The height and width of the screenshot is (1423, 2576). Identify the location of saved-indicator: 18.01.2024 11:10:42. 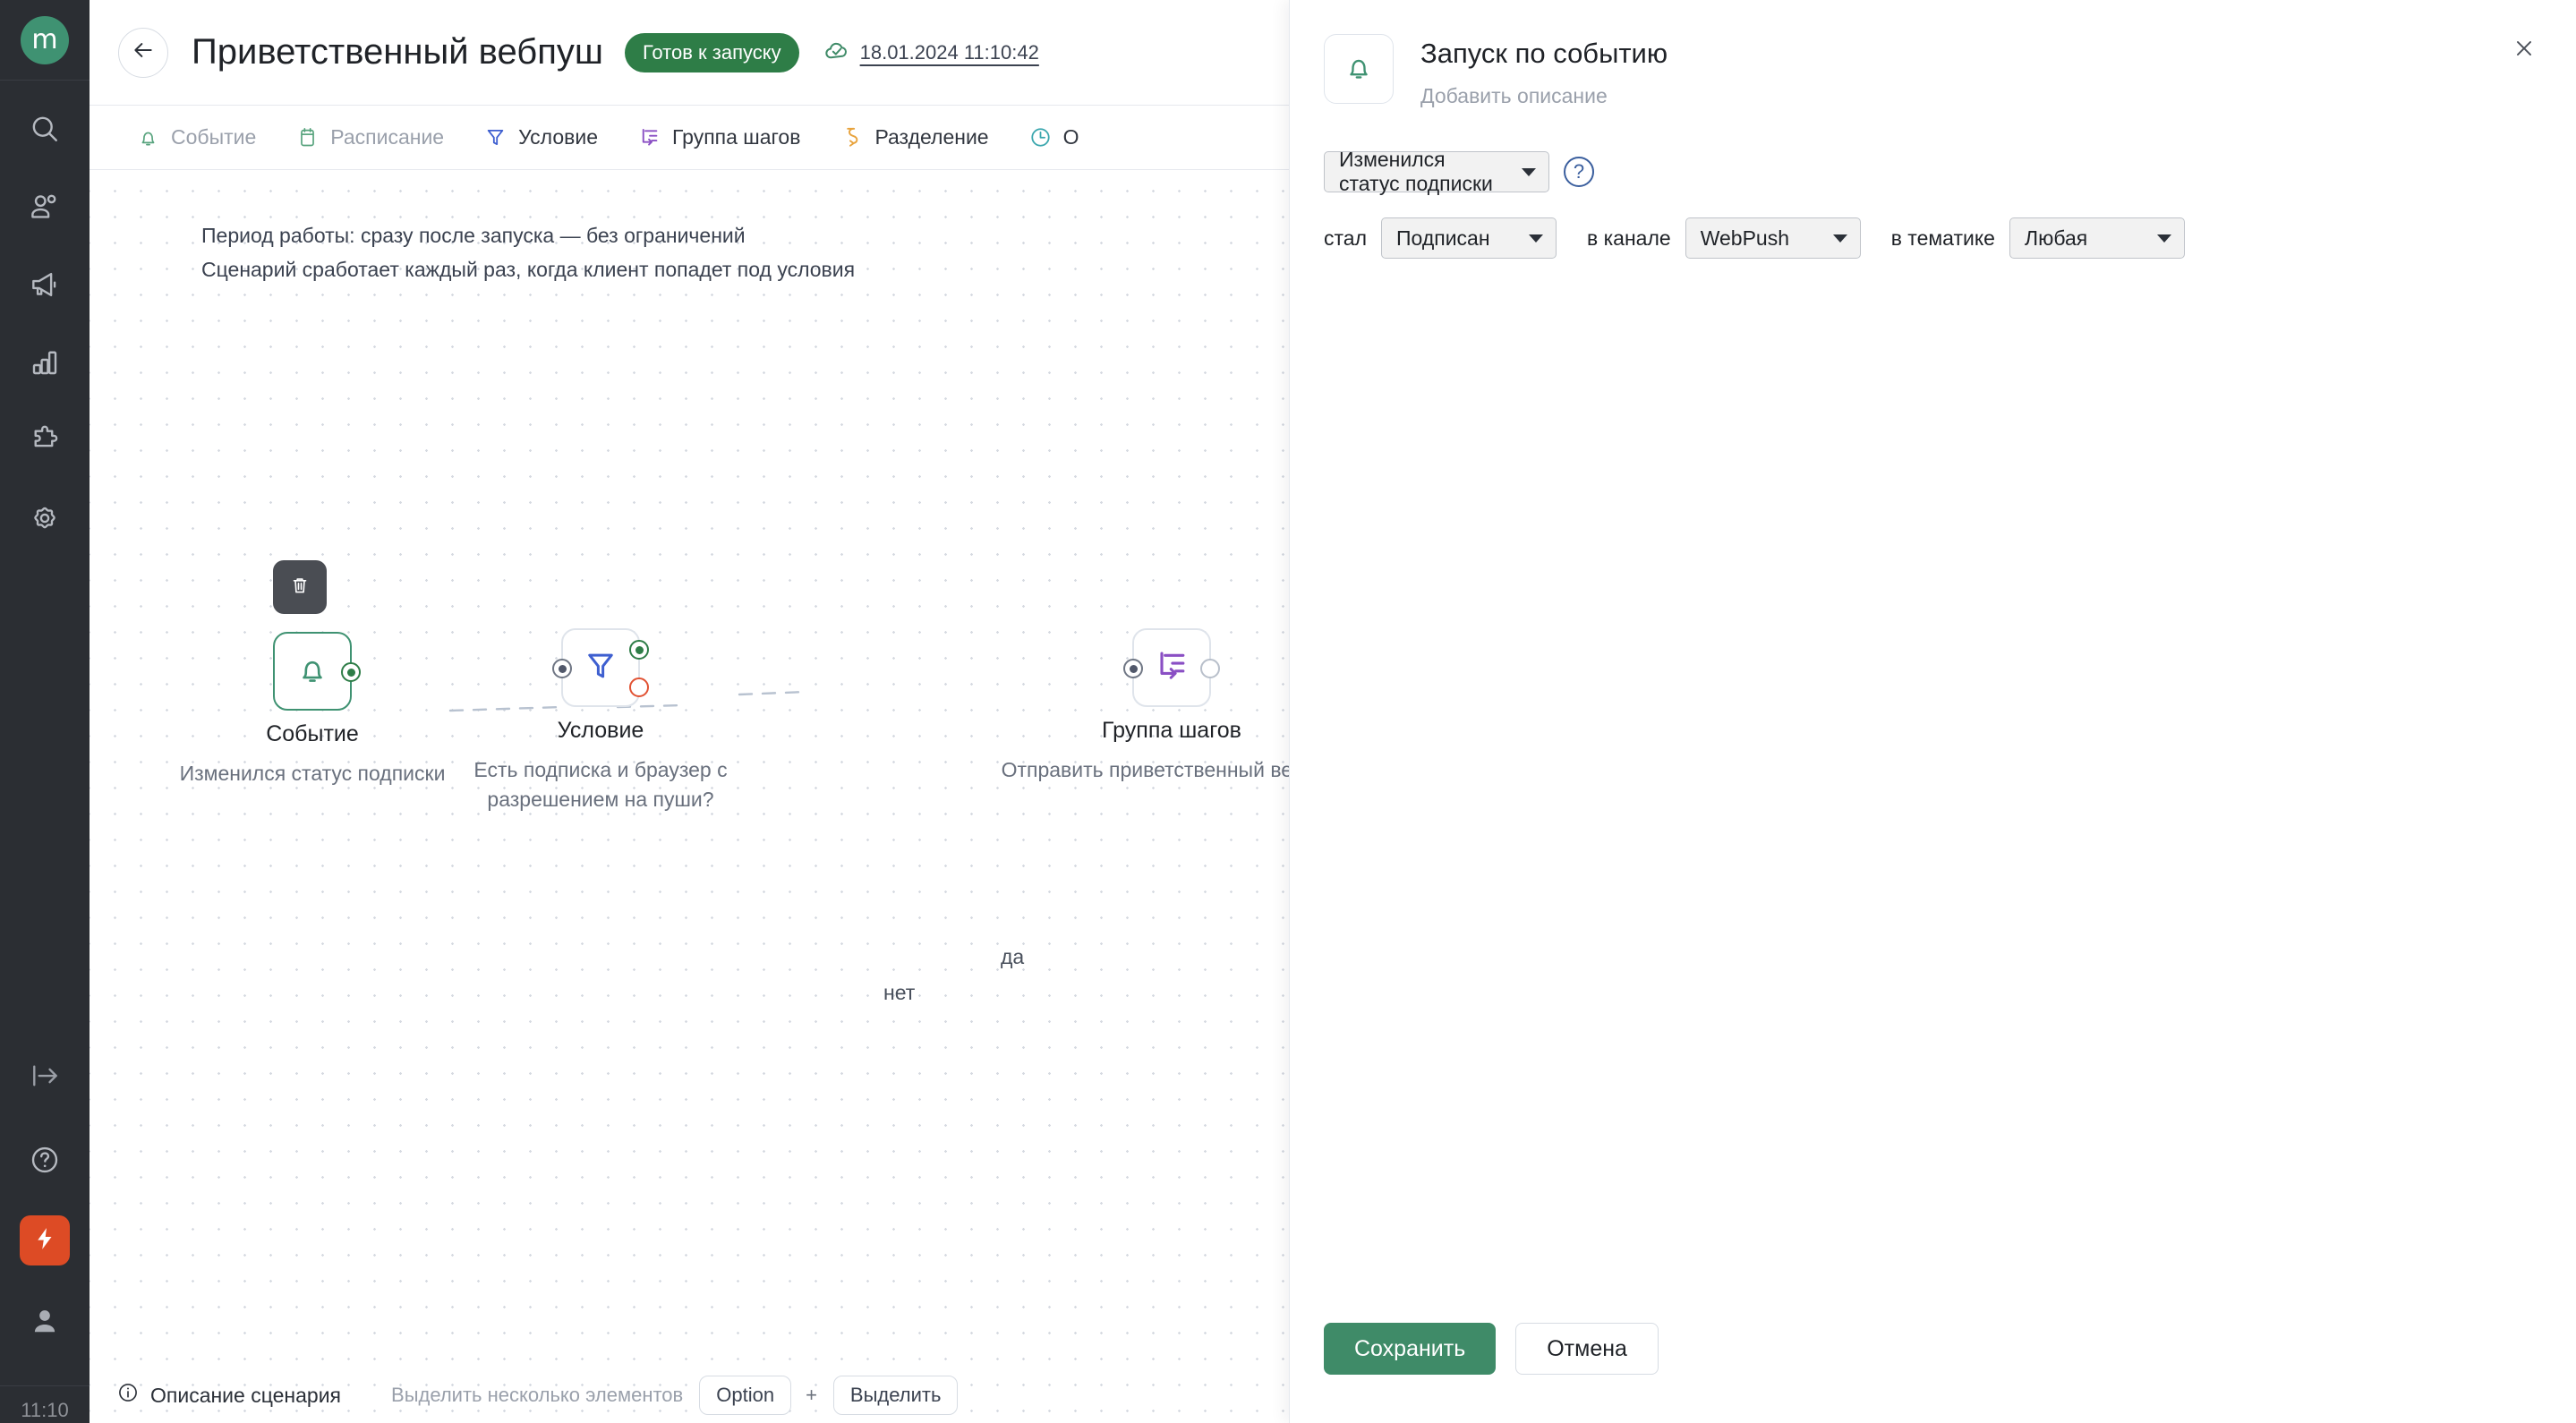
(931, 52).